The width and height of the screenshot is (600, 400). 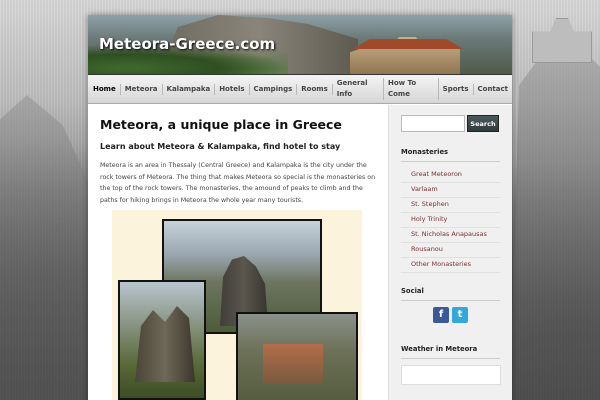 I want to click on nav-meteora: Meteora, so click(x=142, y=89).